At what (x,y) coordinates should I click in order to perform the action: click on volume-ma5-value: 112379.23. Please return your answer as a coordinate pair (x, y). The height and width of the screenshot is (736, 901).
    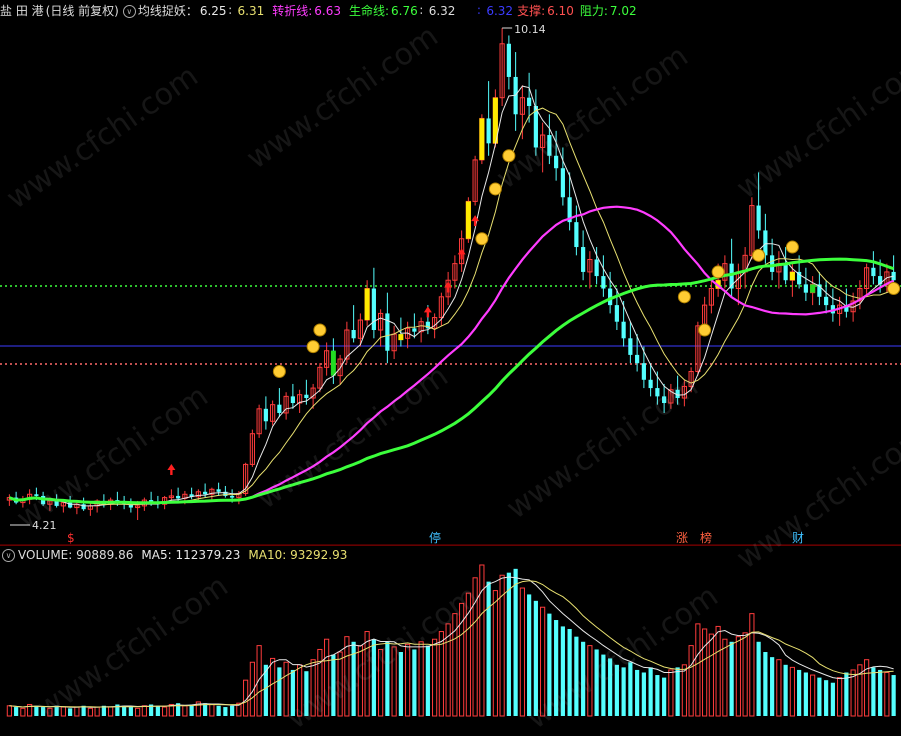
    Looking at the image, I should click on (208, 555).